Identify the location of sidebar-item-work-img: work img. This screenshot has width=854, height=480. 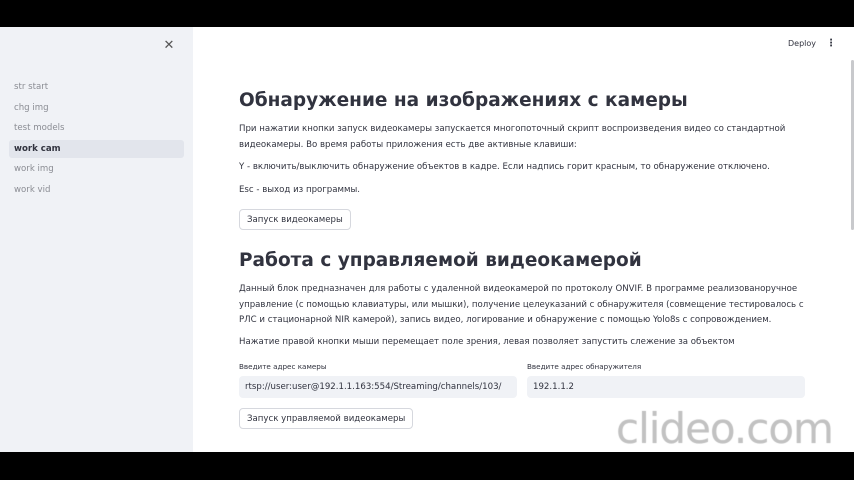
(96, 169).